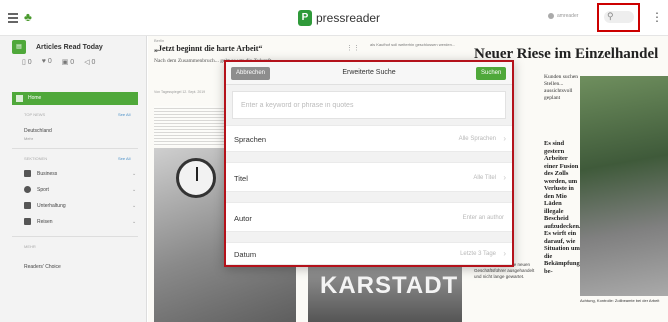 This screenshot has height=322, width=668. I want to click on row-value: Alle Titel, so click(484, 178).